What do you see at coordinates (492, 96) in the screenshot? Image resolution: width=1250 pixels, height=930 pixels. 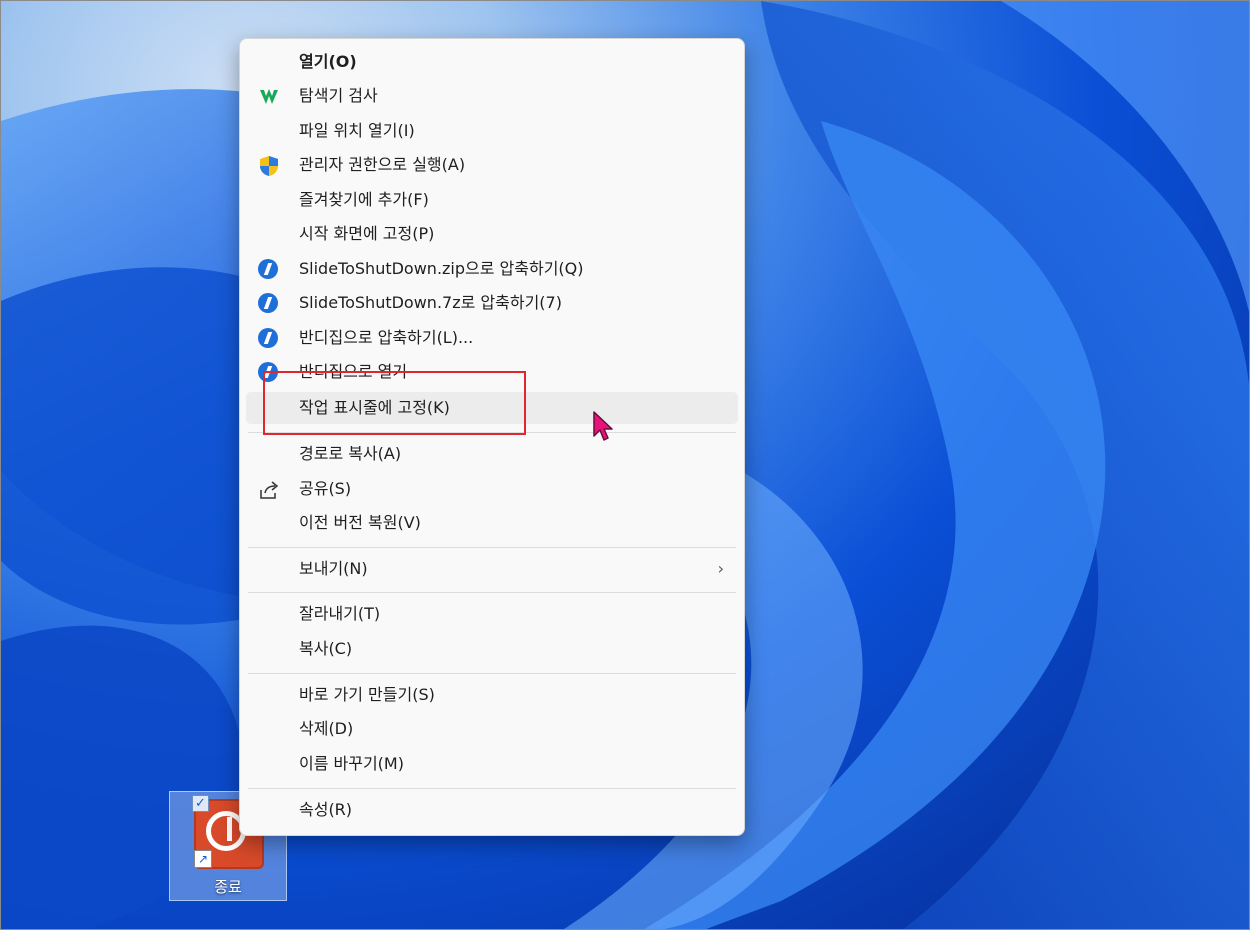 I see `menu-item-explorer-scan: 탐색기 검사` at bounding box center [492, 96].